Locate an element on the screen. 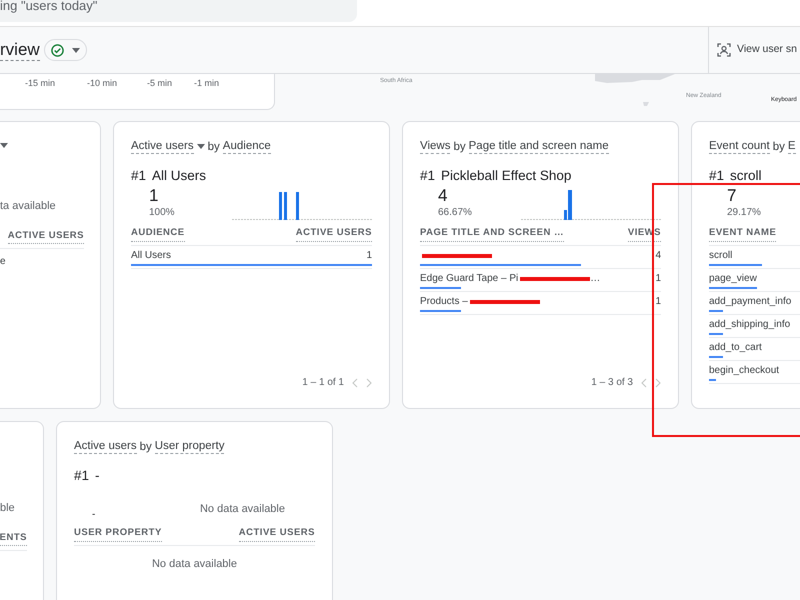  row-label: scroll is located at coordinates (720, 256).